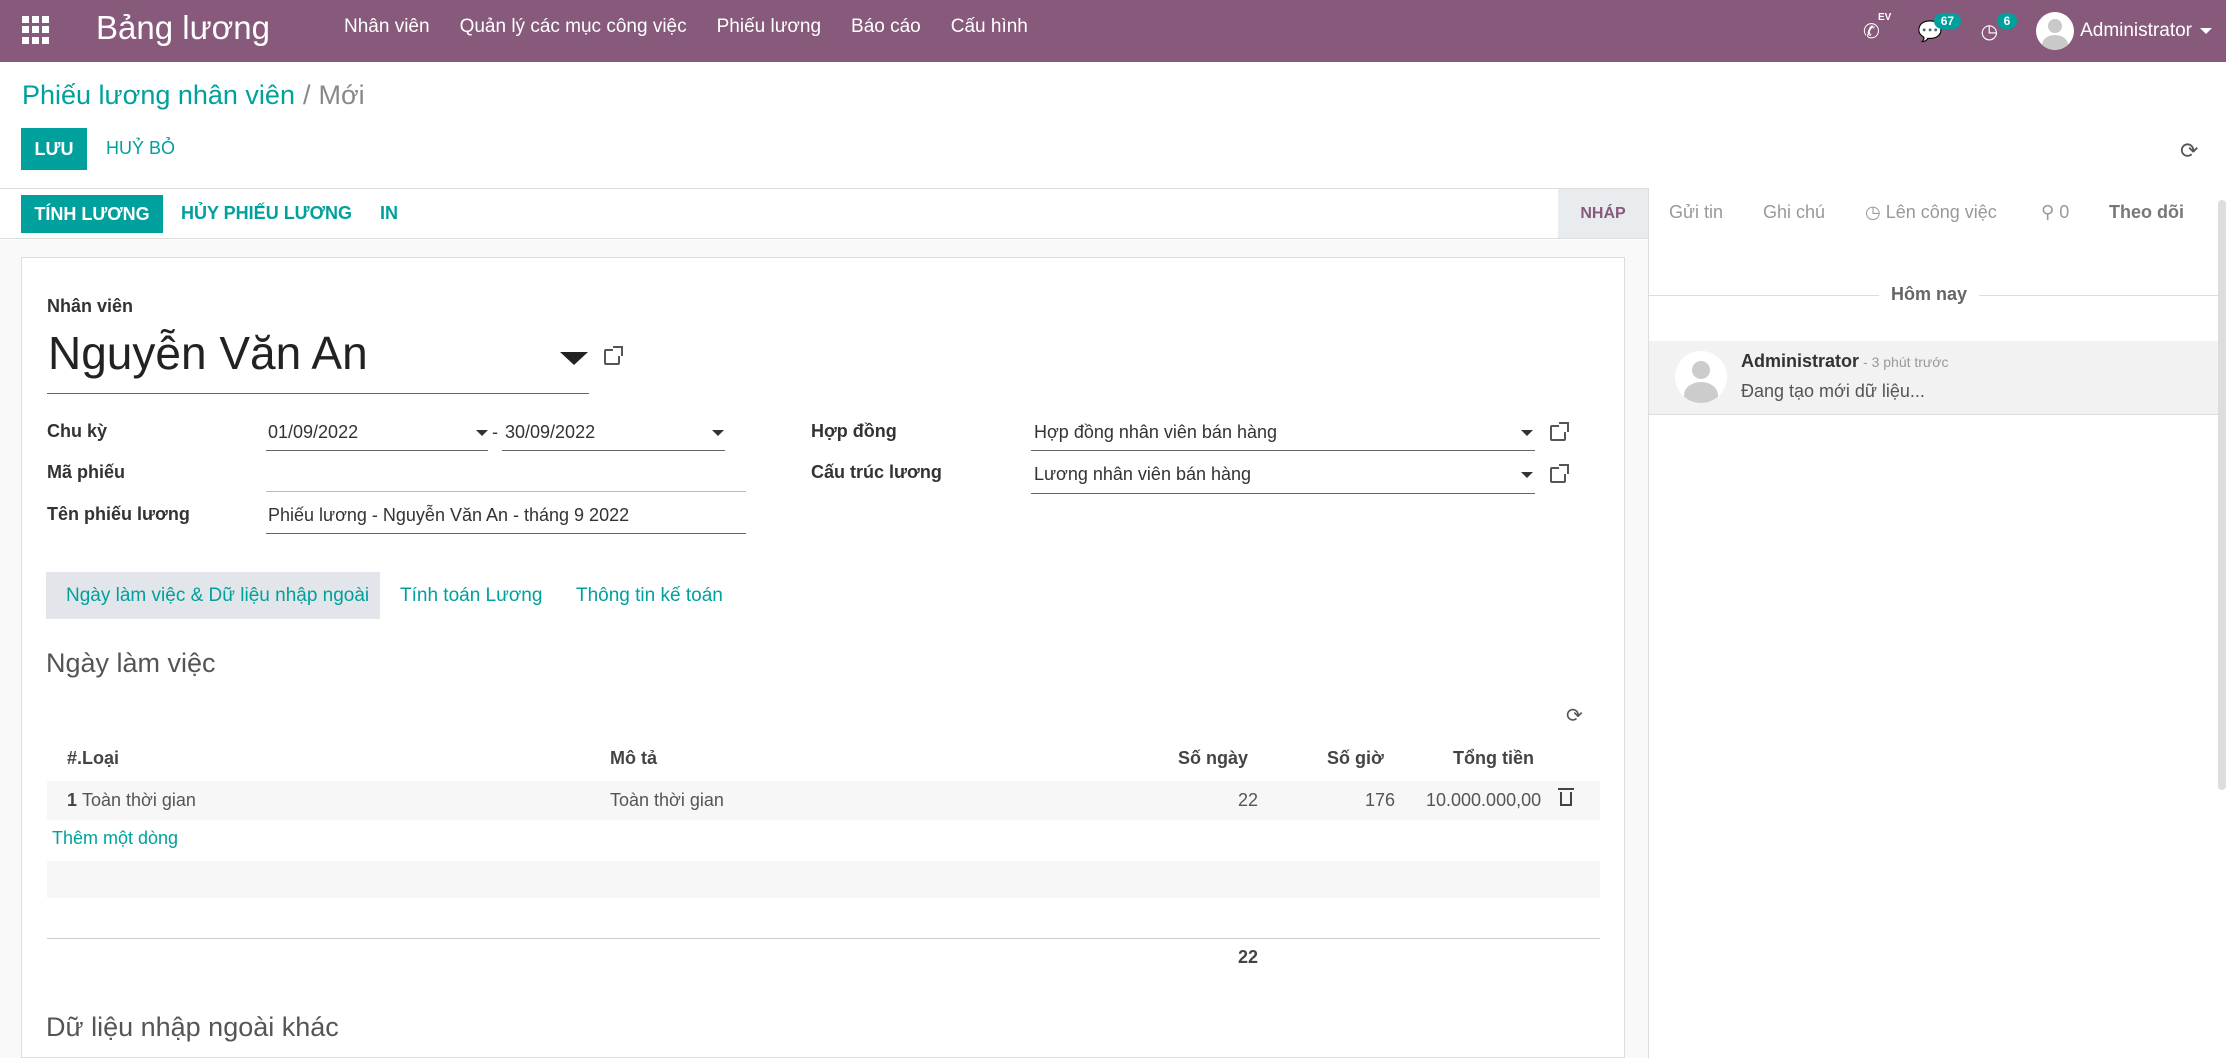 Image resolution: width=2226 pixels, height=1058 pixels. I want to click on menu-payslips: Phiếu lương, so click(769, 27).